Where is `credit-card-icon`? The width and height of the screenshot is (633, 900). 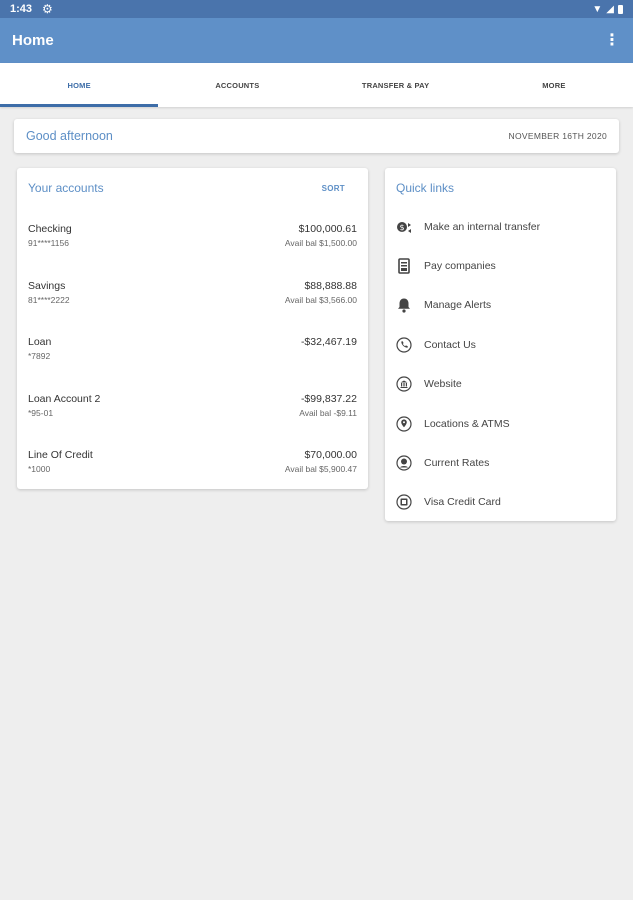 credit-card-icon is located at coordinates (404, 502).